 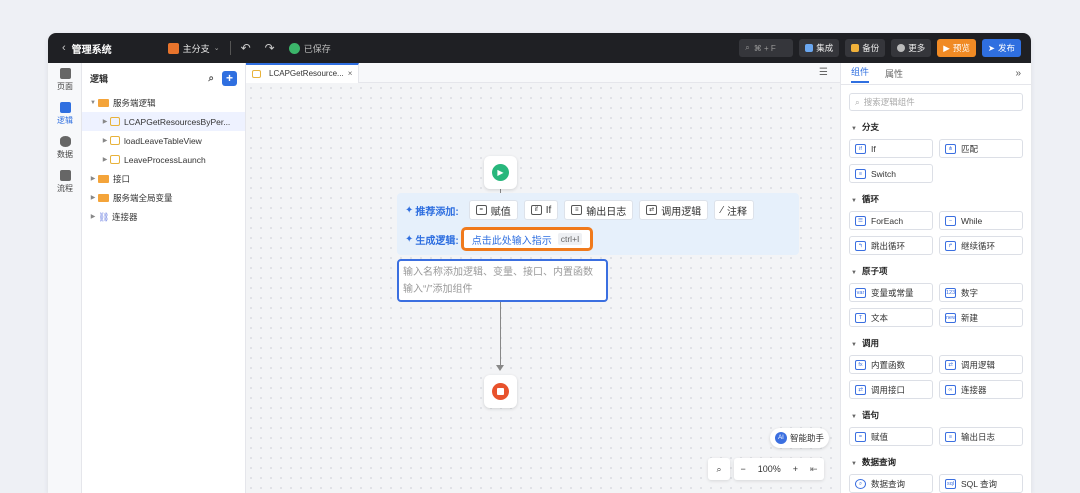 What do you see at coordinates (981, 245) in the screenshot?
I see `comp-continue: ↱ 继续循环` at bounding box center [981, 245].